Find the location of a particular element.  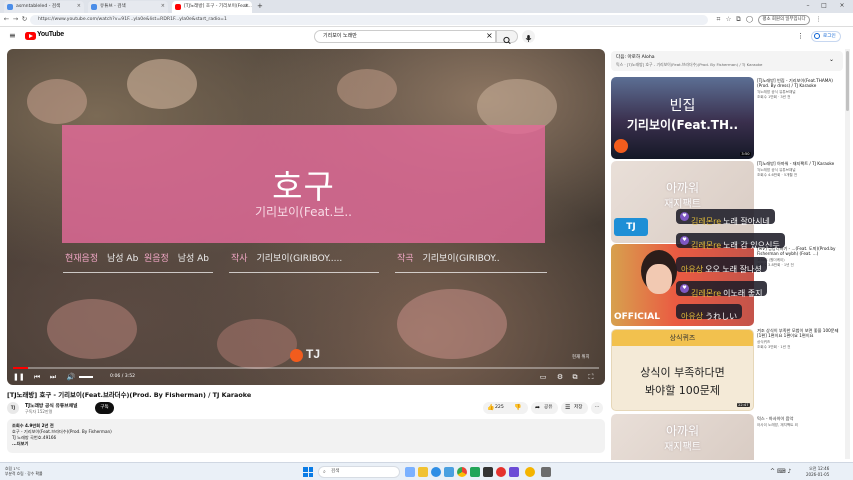

subtitles-icon: ▭ is located at coordinates (543, 377).